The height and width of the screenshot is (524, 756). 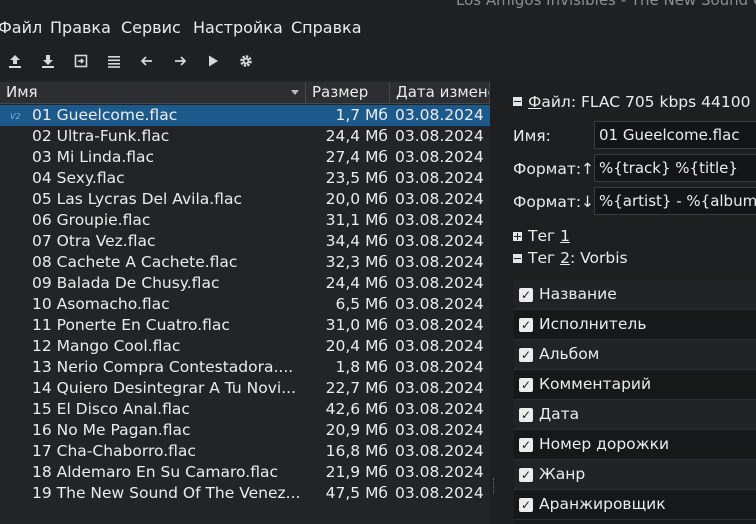 What do you see at coordinates (245, 409) in the screenshot?
I see `file-row: 15 El Disco Anal.flac 42,6 Мб 03.08.2024` at bounding box center [245, 409].